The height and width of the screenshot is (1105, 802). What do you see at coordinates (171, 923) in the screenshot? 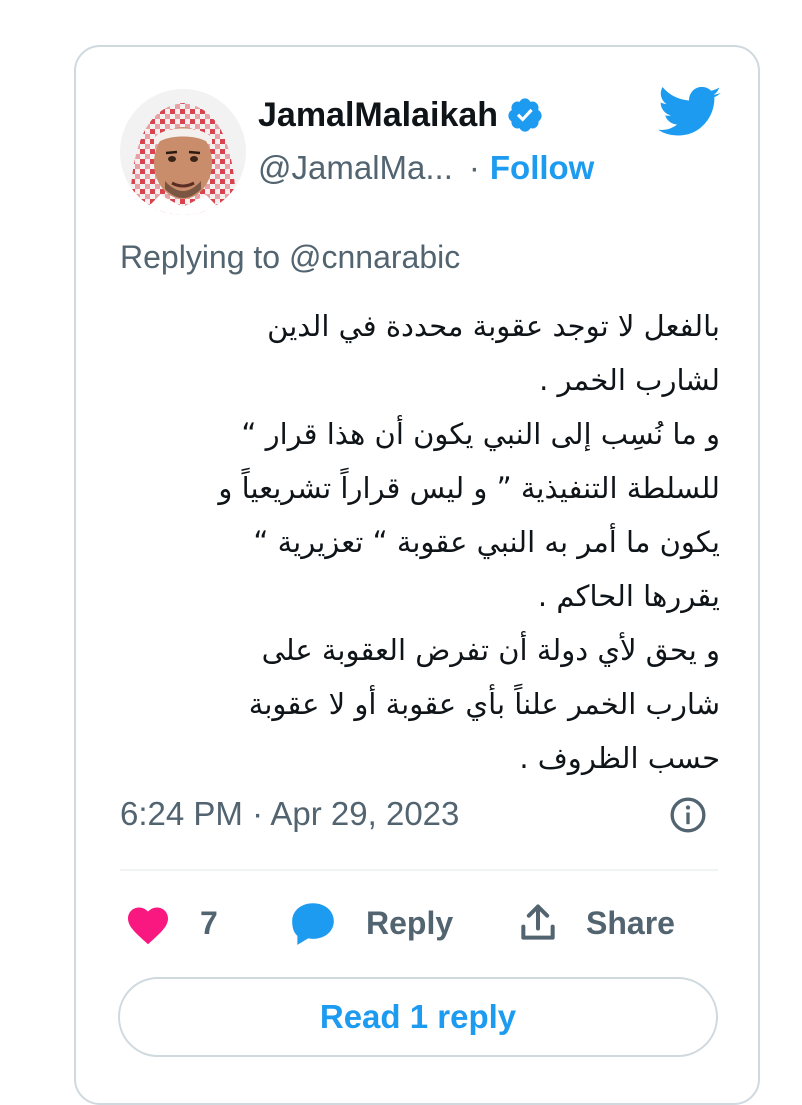
I see `like-button: 7` at bounding box center [171, 923].